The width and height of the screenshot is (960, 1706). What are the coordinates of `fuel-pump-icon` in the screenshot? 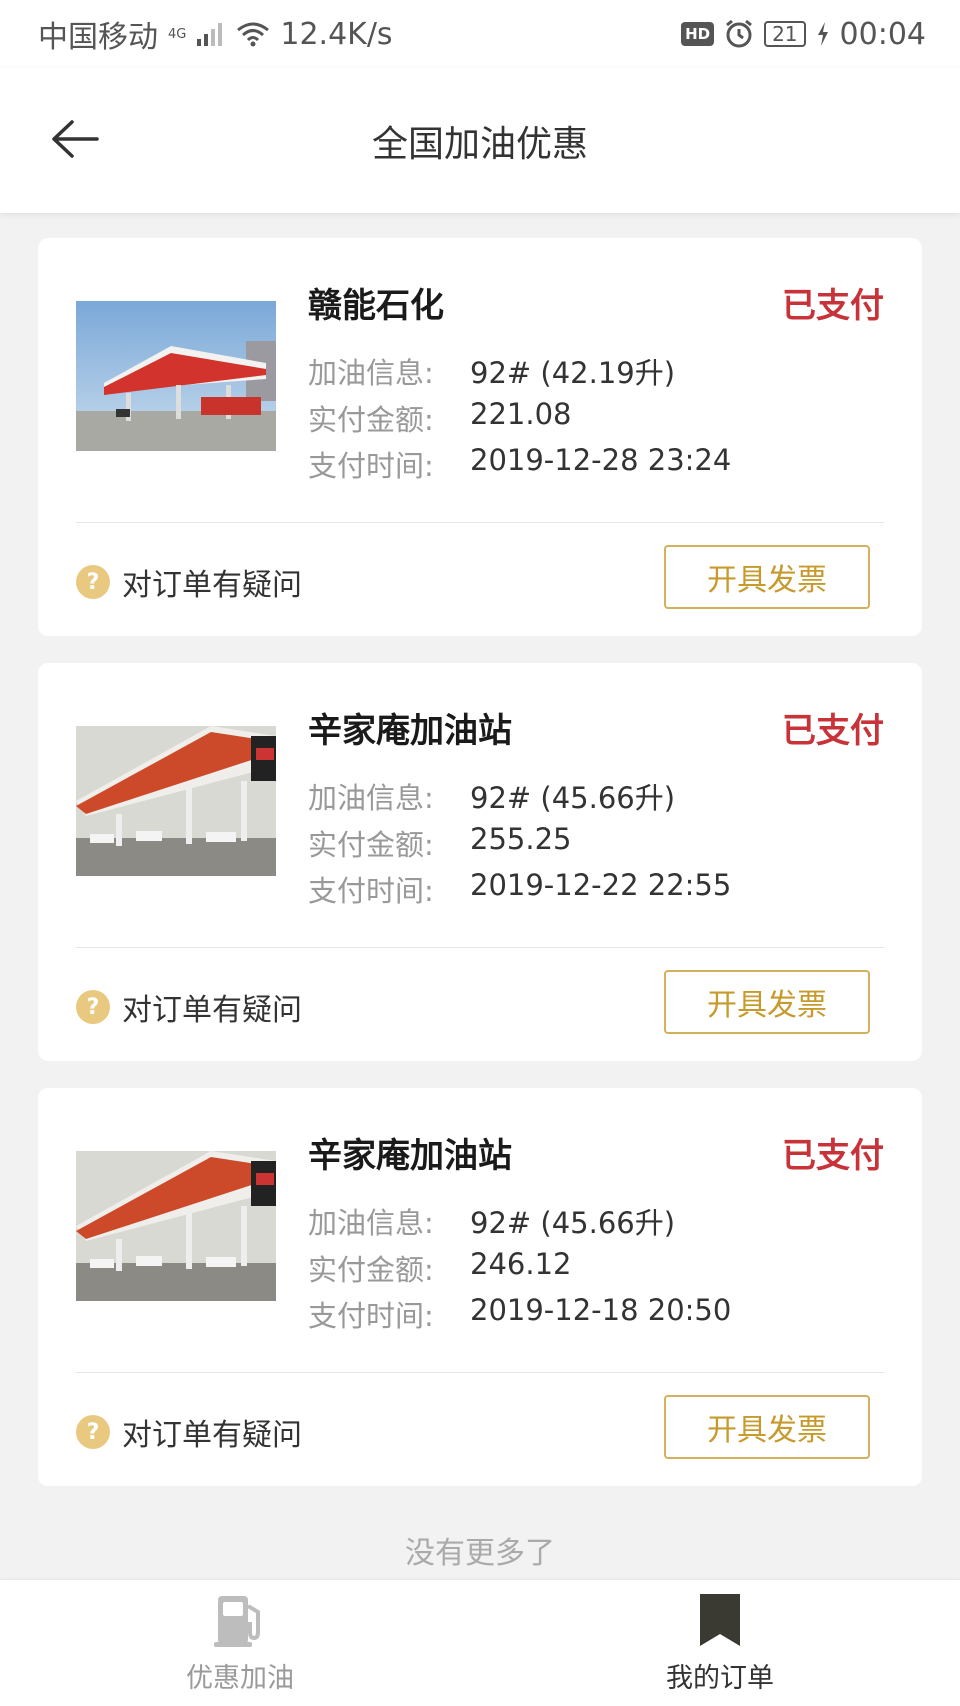 It's located at (237, 1621).